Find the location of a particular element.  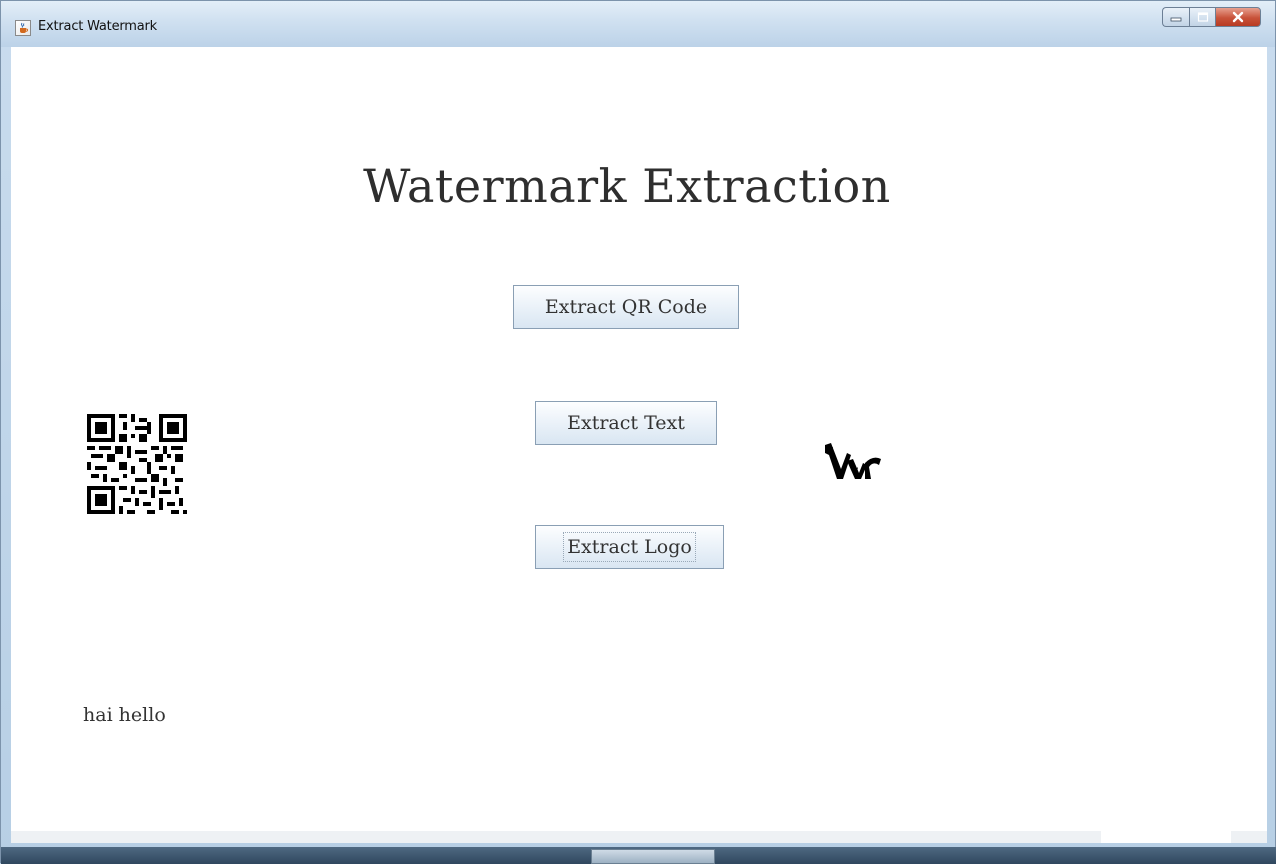

java-cup-icon is located at coordinates (23, 28).